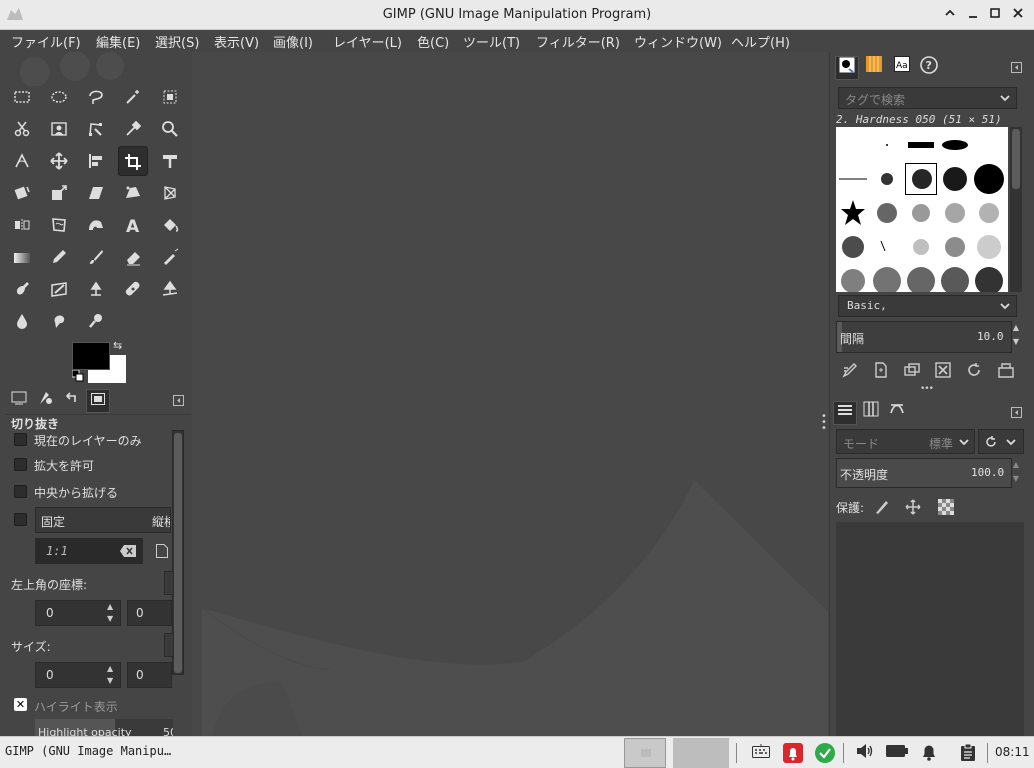 The image size is (1034, 768). What do you see at coordinates (46, 41) in the screenshot?
I see `menu-file: ファイル(F)` at bounding box center [46, 41].